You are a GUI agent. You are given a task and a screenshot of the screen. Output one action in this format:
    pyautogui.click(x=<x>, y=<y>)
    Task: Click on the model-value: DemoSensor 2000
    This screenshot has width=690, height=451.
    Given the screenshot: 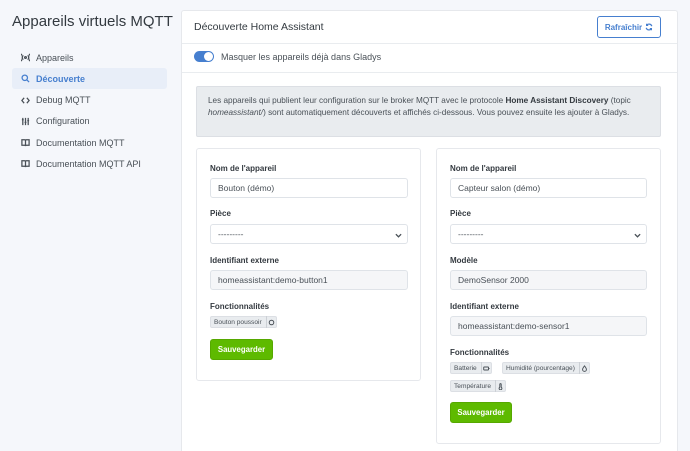 What is the action you would take?
    pyautogui.click(x=493, y=280)
    